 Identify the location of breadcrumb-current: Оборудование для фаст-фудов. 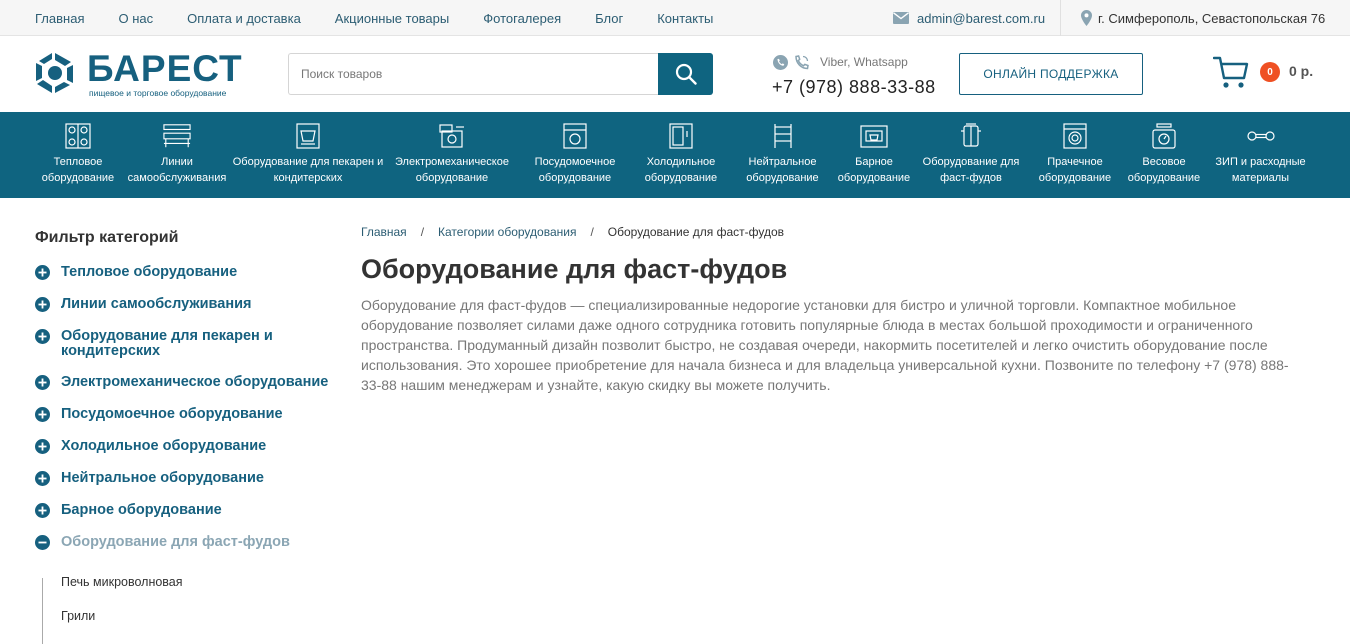
(696, 232).